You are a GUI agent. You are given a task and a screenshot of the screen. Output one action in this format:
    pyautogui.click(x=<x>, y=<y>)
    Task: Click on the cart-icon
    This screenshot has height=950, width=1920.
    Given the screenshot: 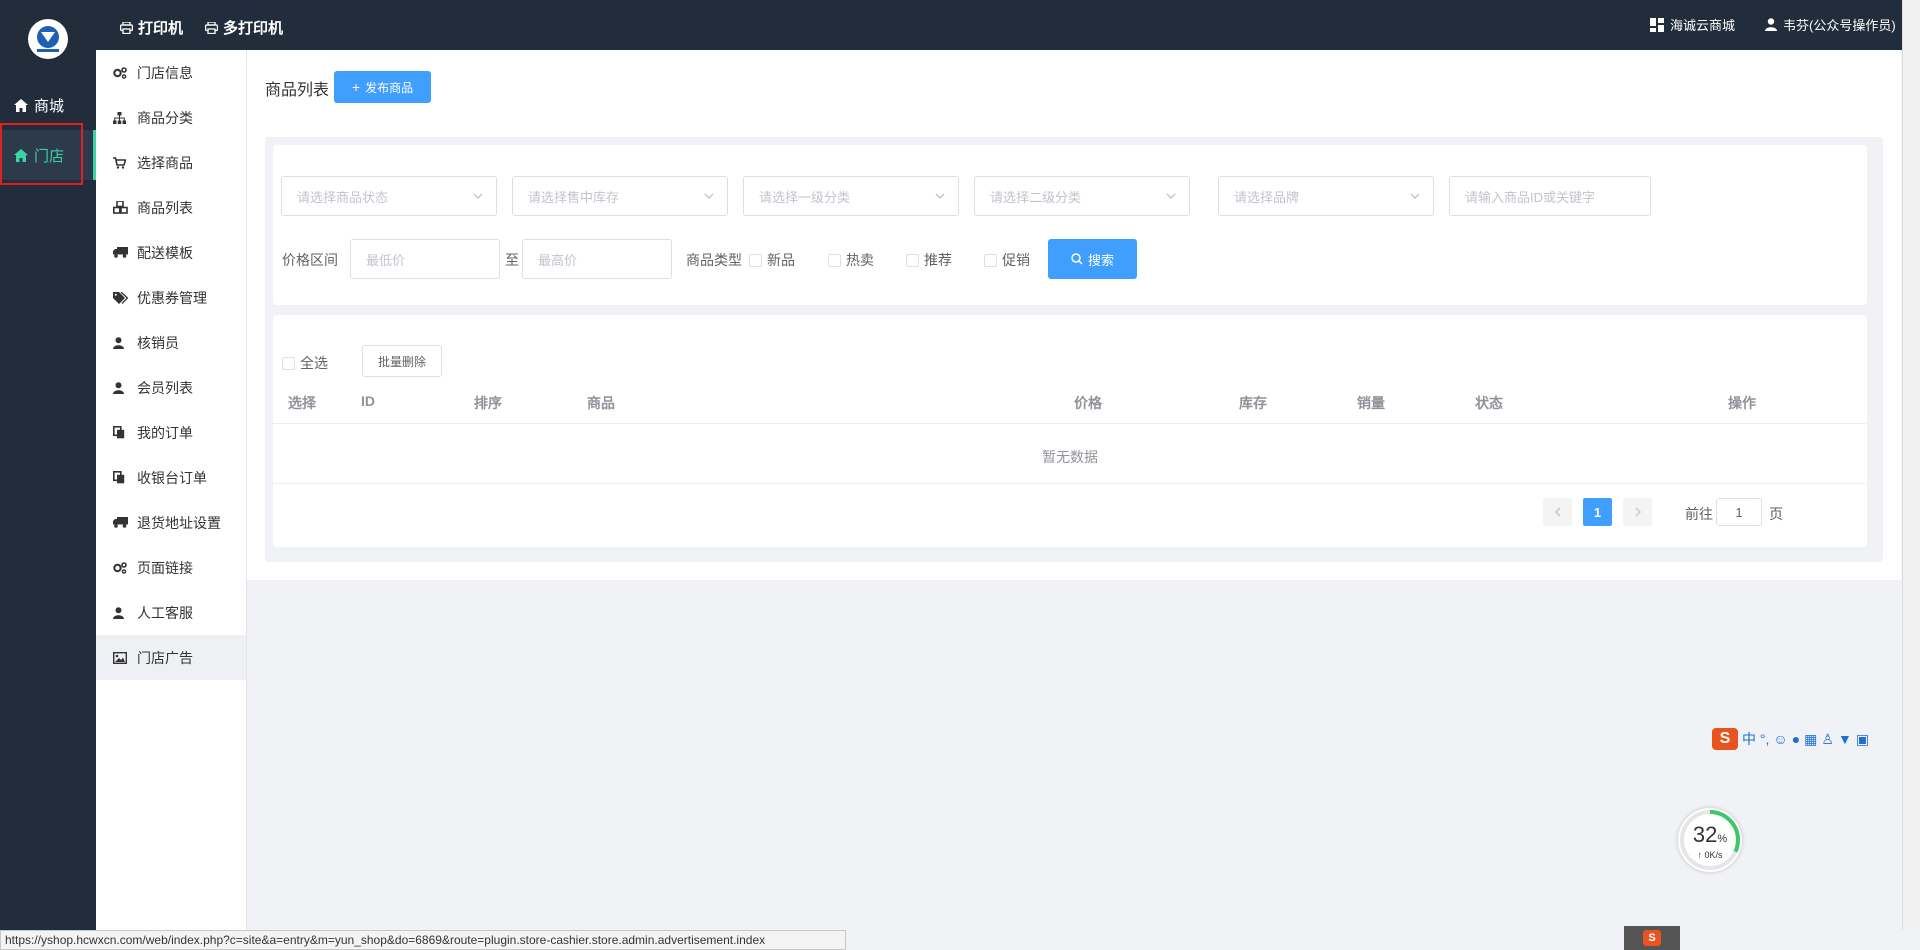 What is the action you would take?
    pyautogui.click(x=122, y=162)
    